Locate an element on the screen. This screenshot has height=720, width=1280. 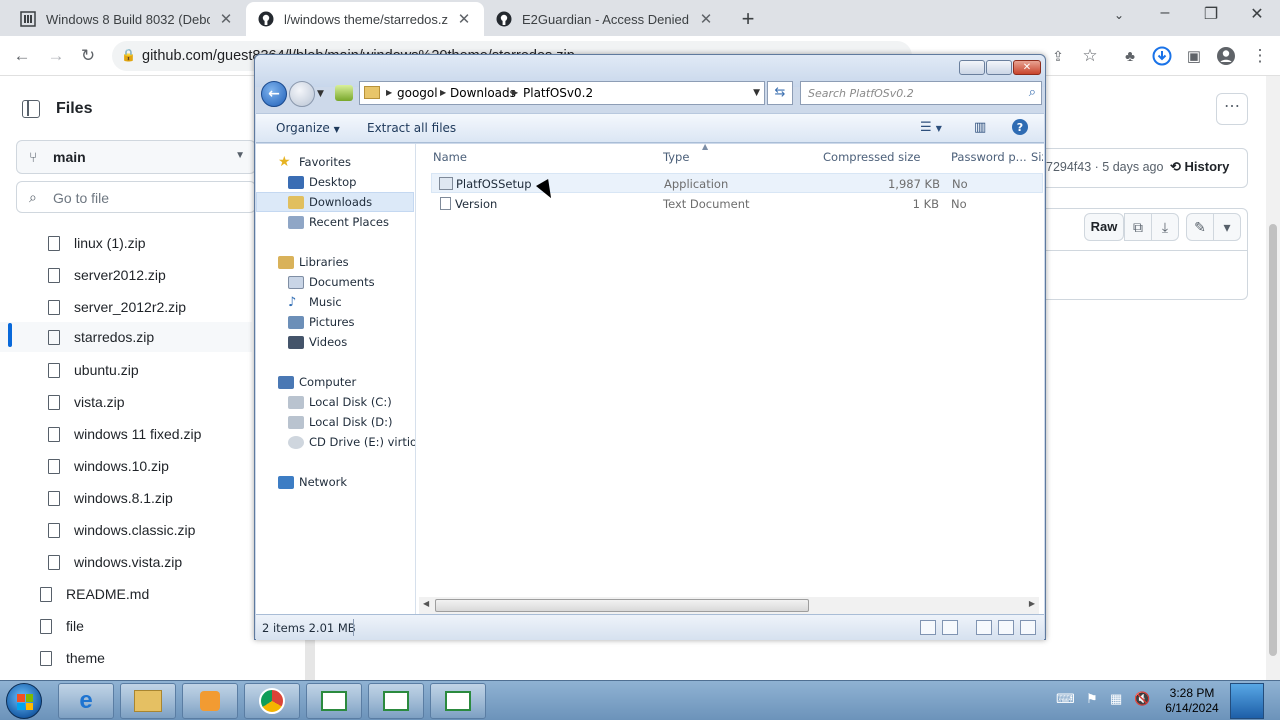
nav-local-disk-c: Local Disk (C:) is located at coordinates (324, 402).